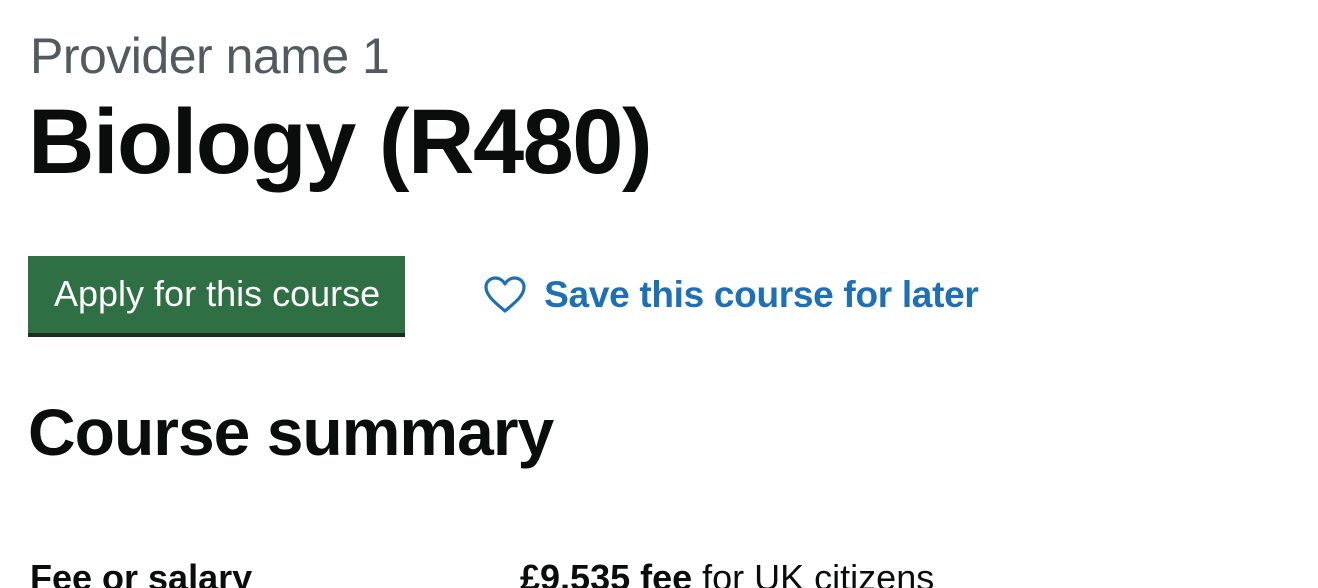 Image resolution: width=1318 pixels, height=588 pixels. Describe the element at coordinates (291, 432) in the screenshot. I see `course-summary-heading: Course summary` at that location.